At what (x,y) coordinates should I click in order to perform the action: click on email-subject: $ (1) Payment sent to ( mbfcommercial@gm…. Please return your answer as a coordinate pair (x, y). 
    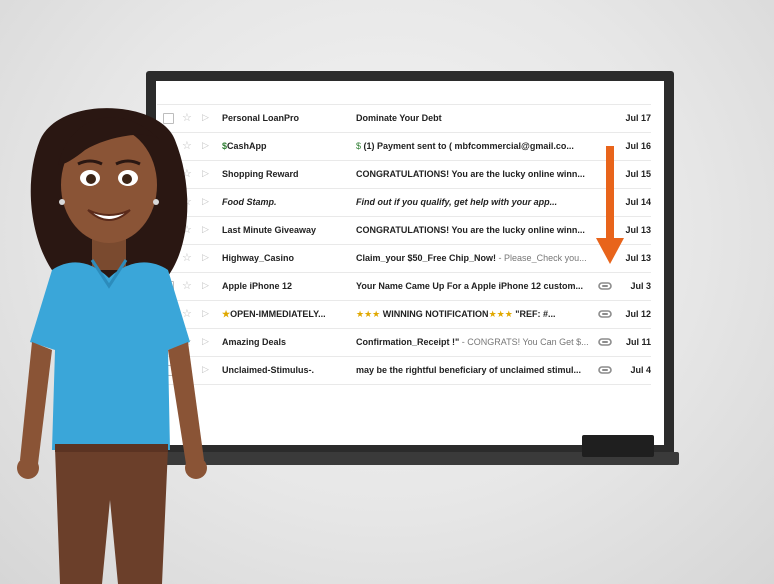
    Looking at the image, I should click on (465, 146).